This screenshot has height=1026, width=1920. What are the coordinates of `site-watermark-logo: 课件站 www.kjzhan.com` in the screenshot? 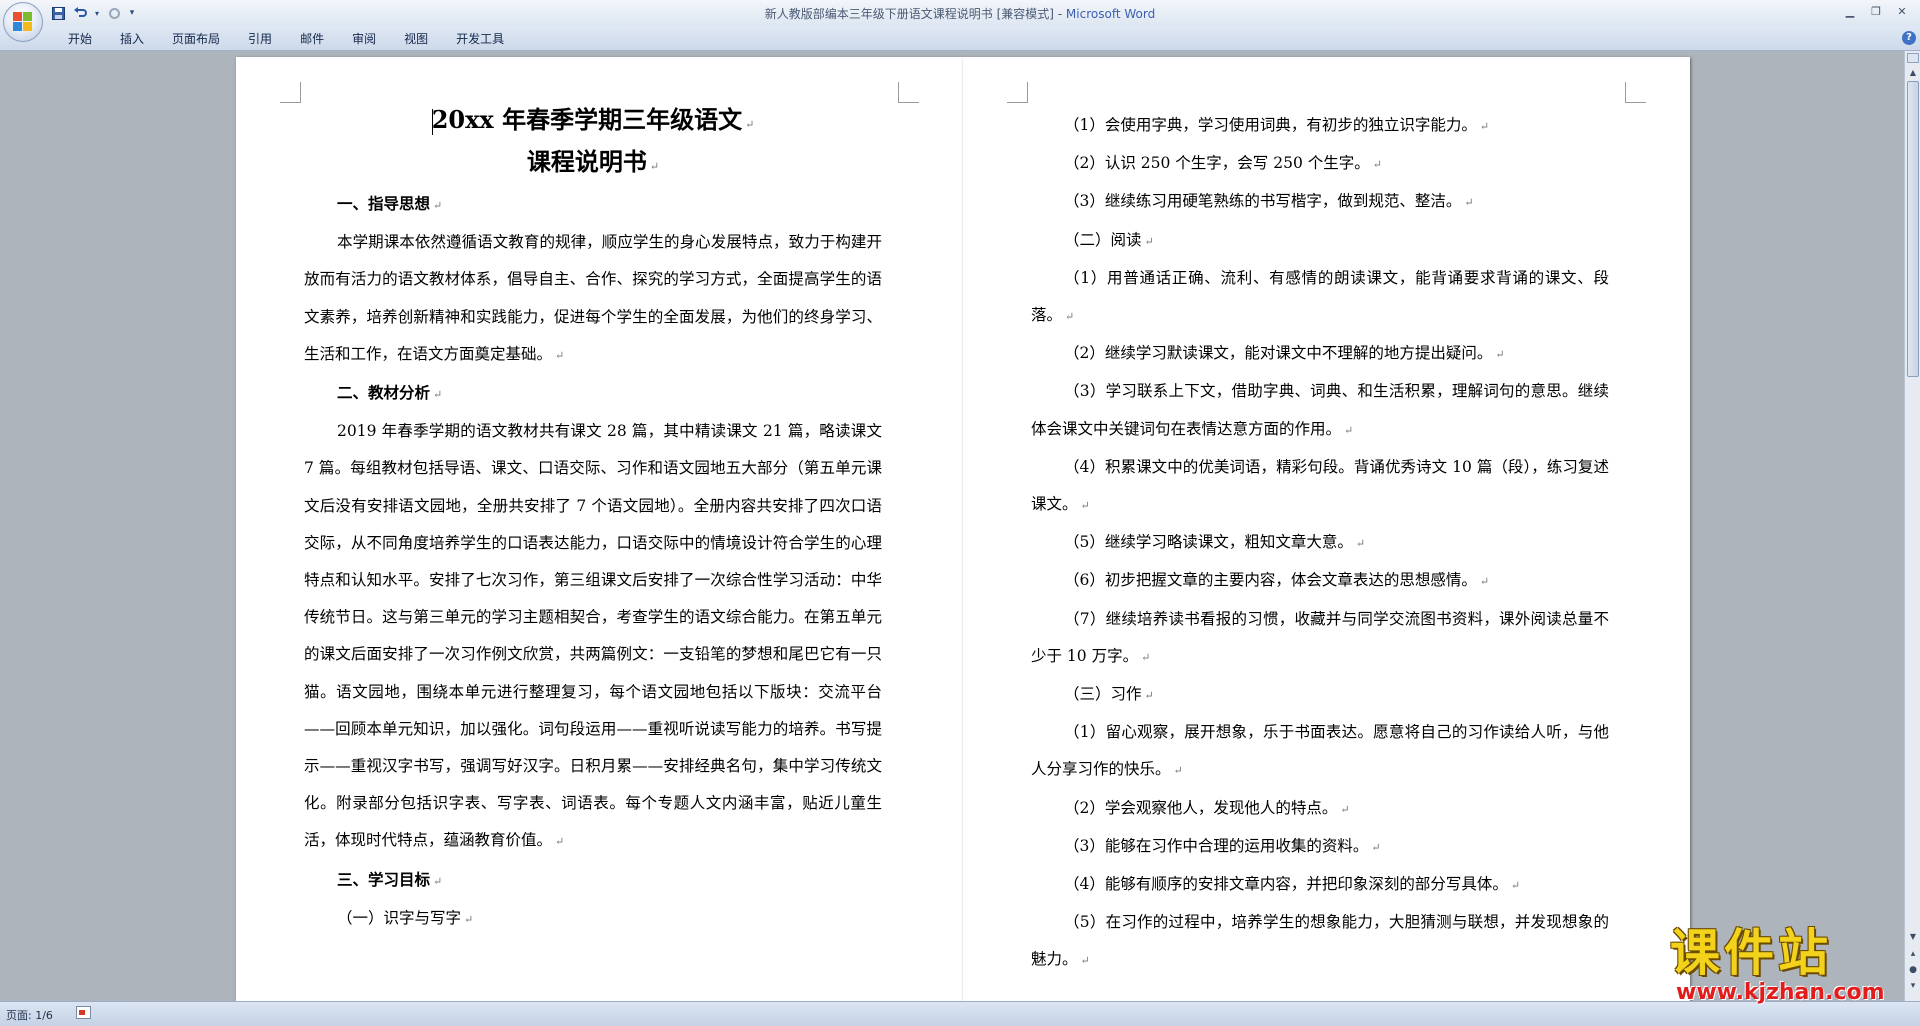 It's located at (1790, 967).